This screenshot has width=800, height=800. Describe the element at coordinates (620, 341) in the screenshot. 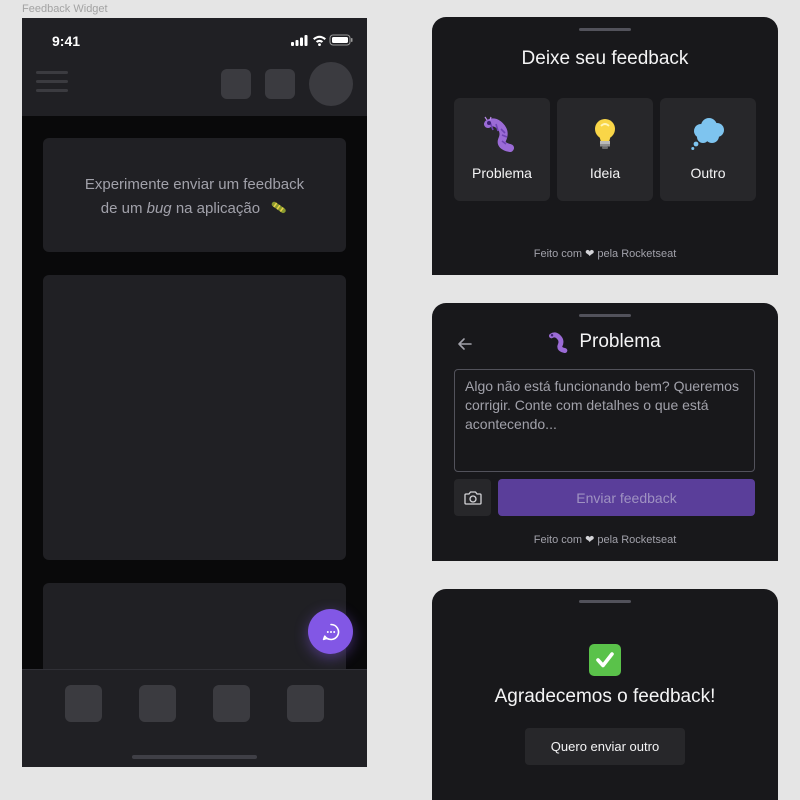

I see `form-title: Problema` at that location.